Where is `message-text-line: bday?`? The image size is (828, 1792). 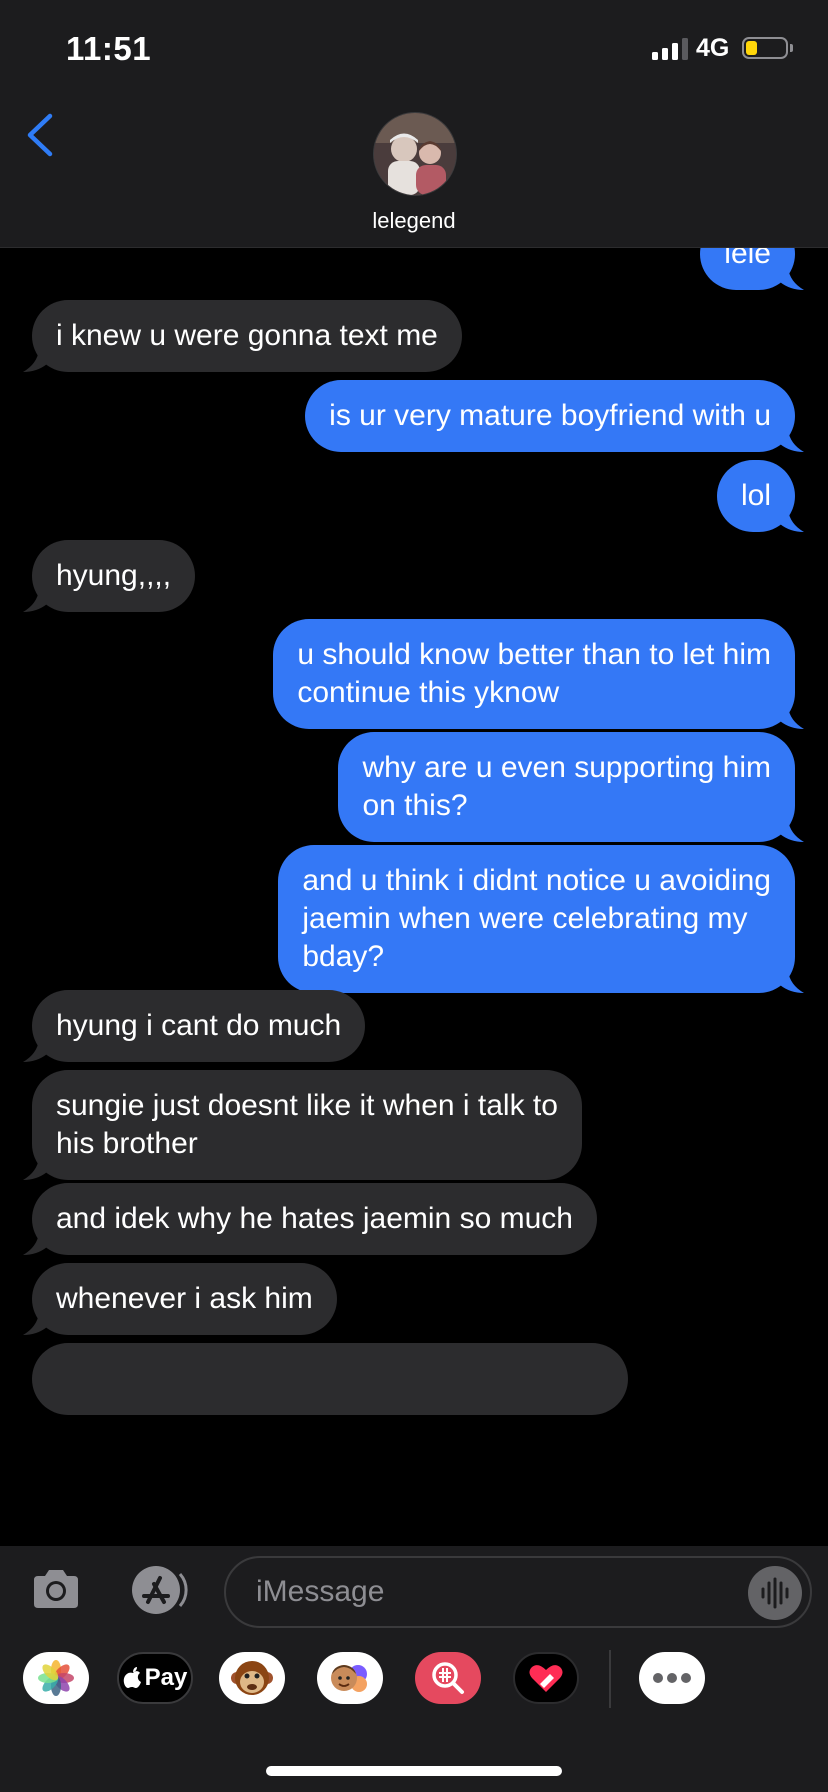
message-text-line: bday? is located at coordinates (343, 956).